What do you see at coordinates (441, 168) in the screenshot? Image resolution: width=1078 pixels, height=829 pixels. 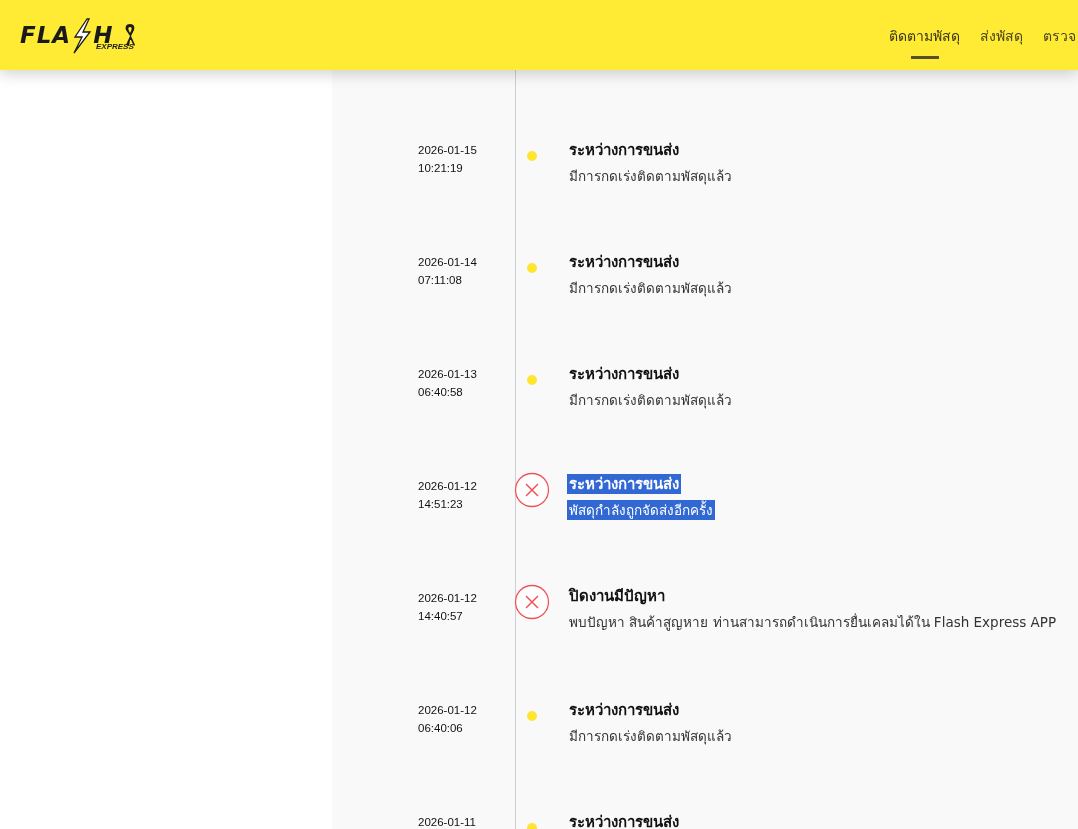 I see `event-time: 10:21:19` at bounding box center [441, 168].